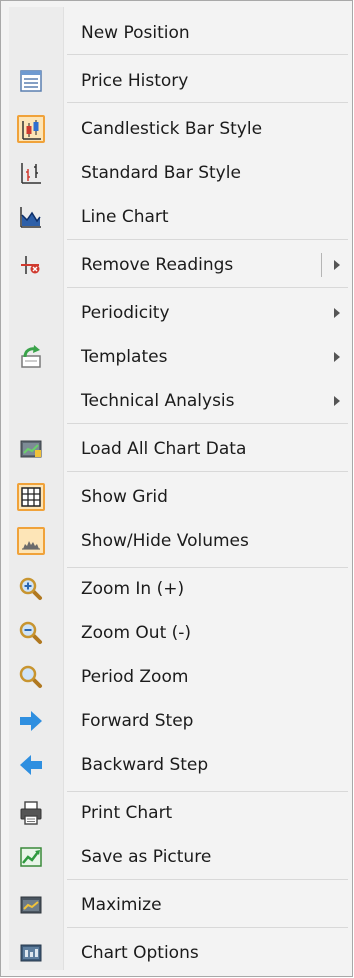  What do you see at coordinates (125, 217) in the screenshot?
I see `menu-item-label: Line Chart` at bounding box center [125, 217].